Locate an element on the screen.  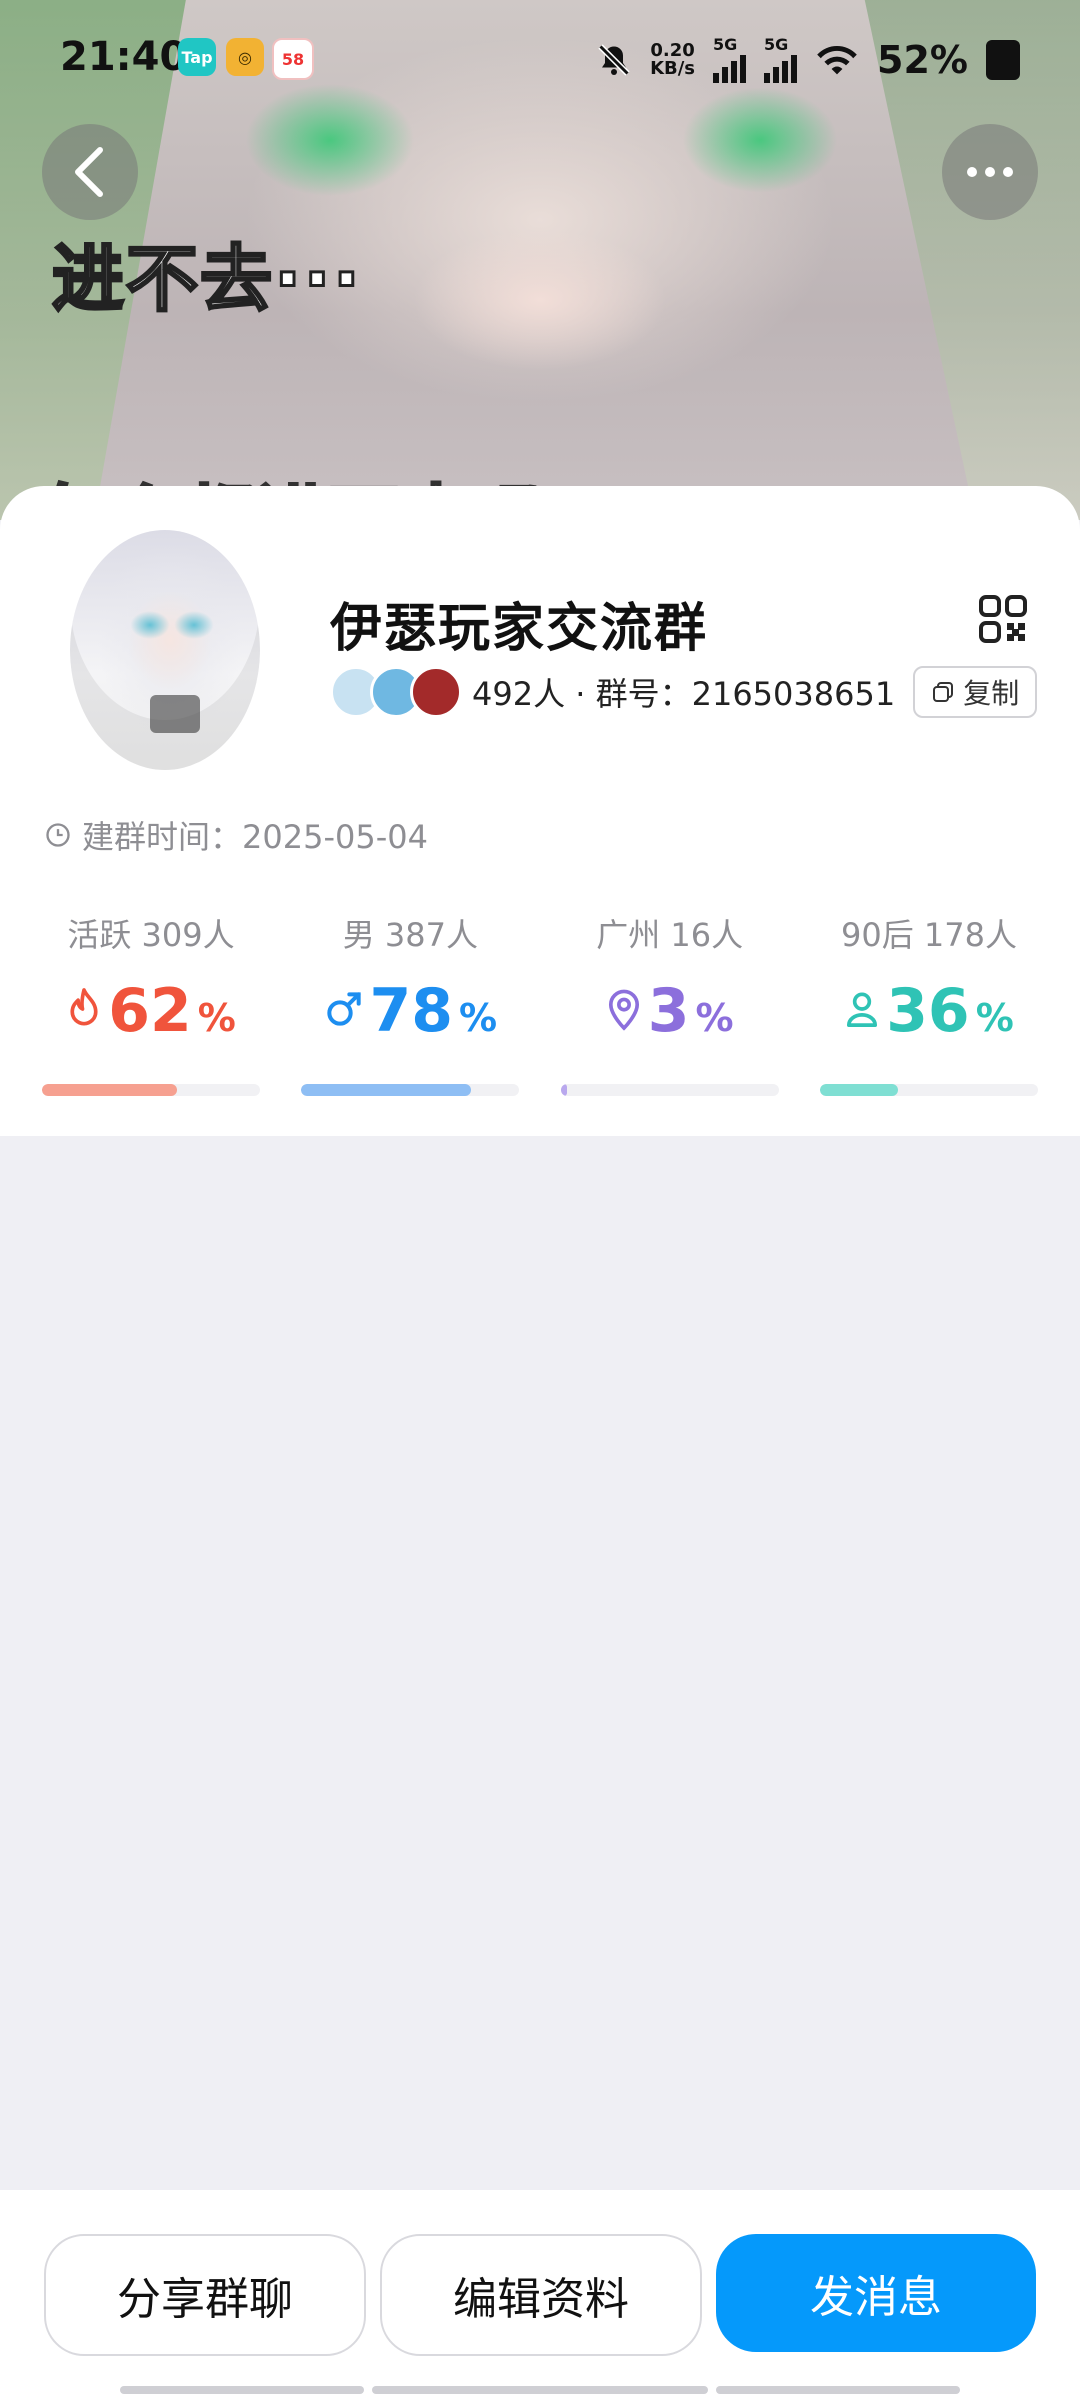
stat-percent: 3 is located at coordinates (668, 1011).